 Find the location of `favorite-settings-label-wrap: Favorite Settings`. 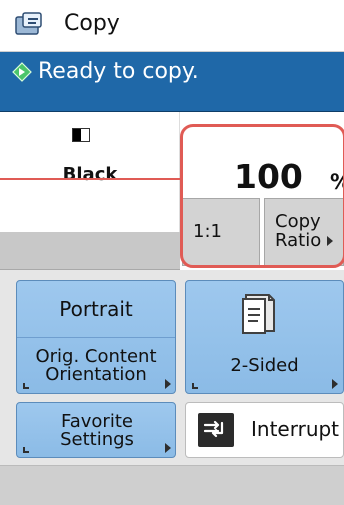

favorite-settings-label-wrap: Favorite Settings is located at coordinates (97, 431).